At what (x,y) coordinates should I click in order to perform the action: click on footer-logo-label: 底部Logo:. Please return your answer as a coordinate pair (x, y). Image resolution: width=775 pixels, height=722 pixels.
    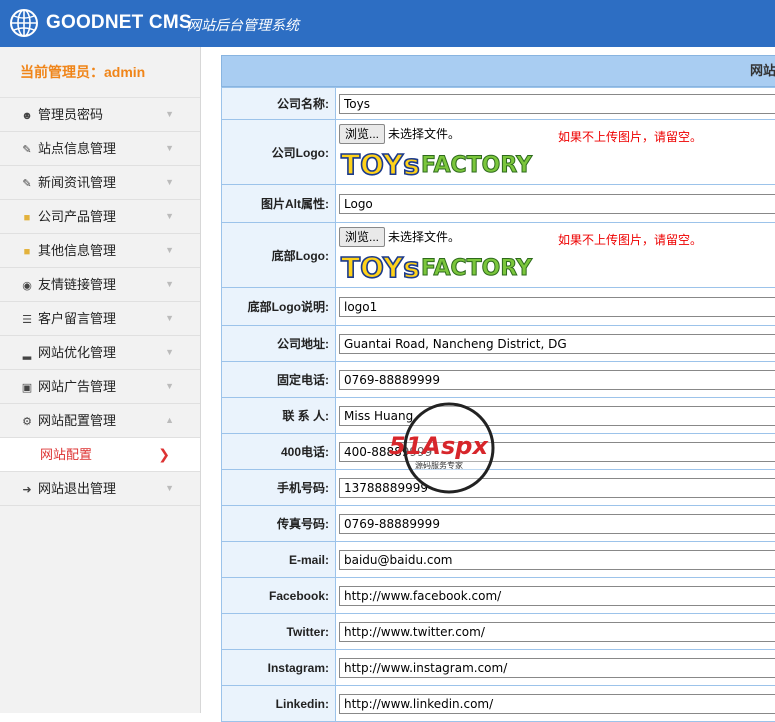
    Looking at the image, I should click on (278, 255).